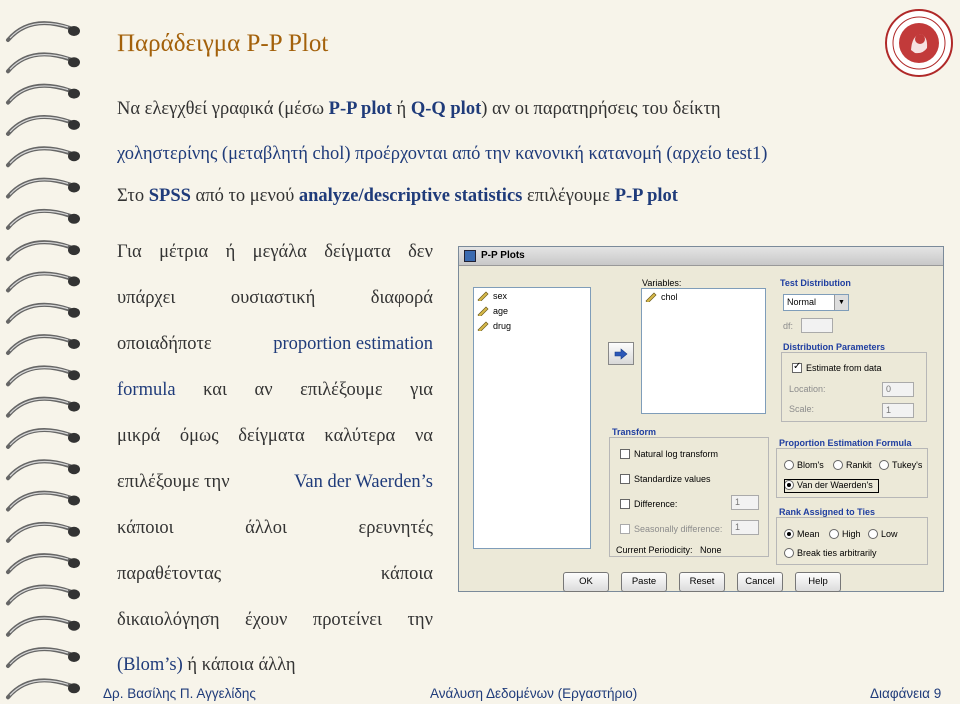 This screenshot has width=960, height=704. Describe the element at coordinates (275, 298) in the screenshot. I see `left-text-line-2: υπάρχει ουσιαστική διαφορά` at that location.